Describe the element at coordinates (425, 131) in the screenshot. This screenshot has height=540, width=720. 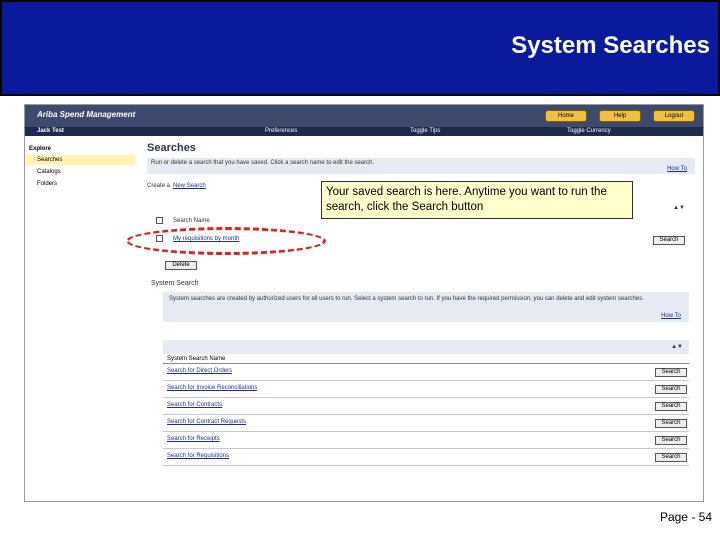
I see `nav-toggle-tips: Toggle Tips` at that location.